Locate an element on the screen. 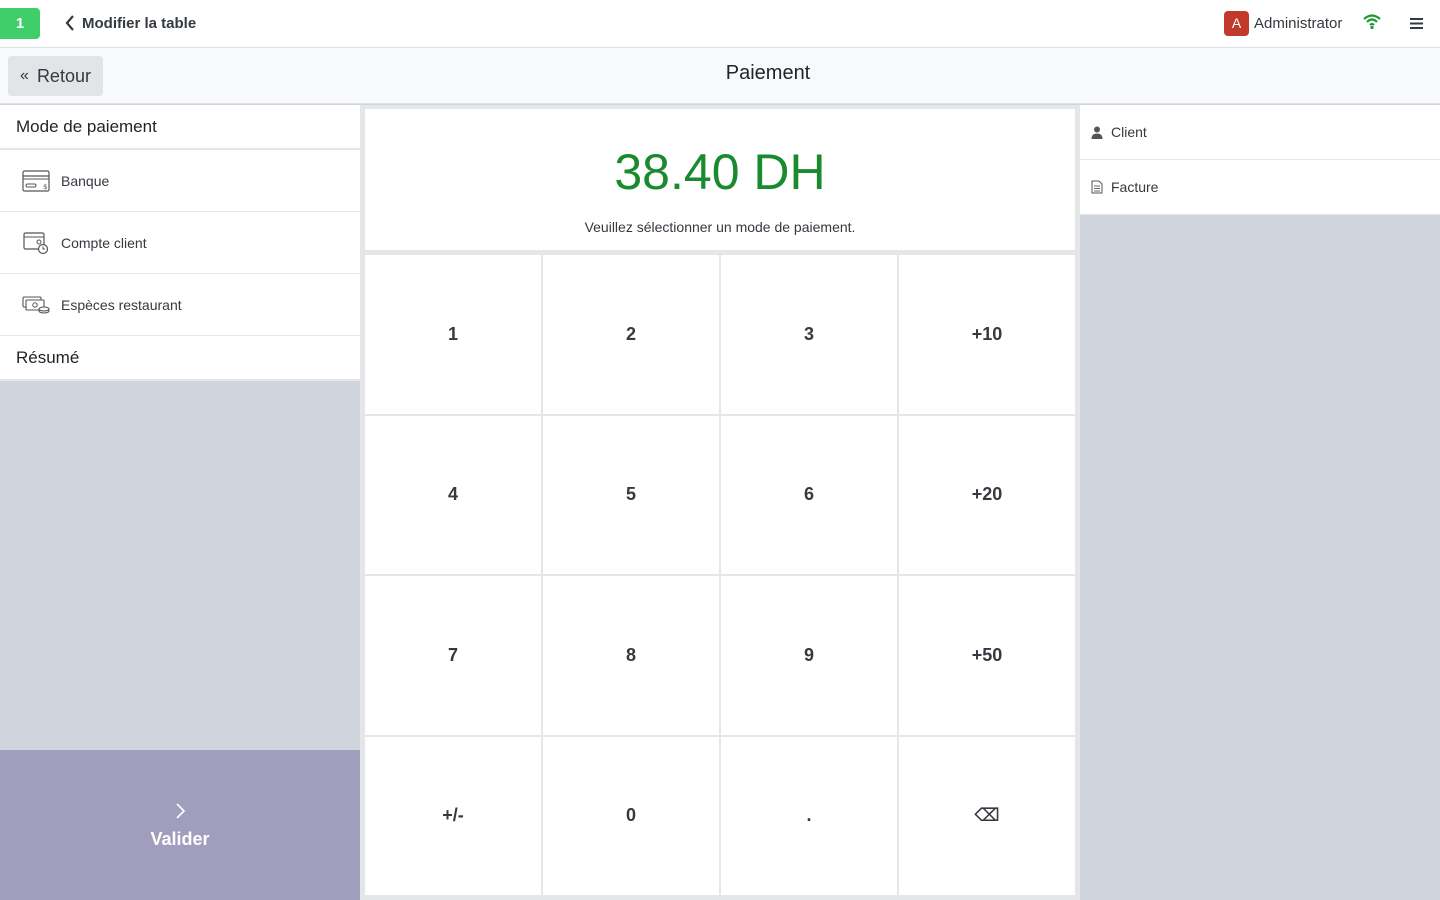  wifi-icon is located at coordinates (1372, 22).